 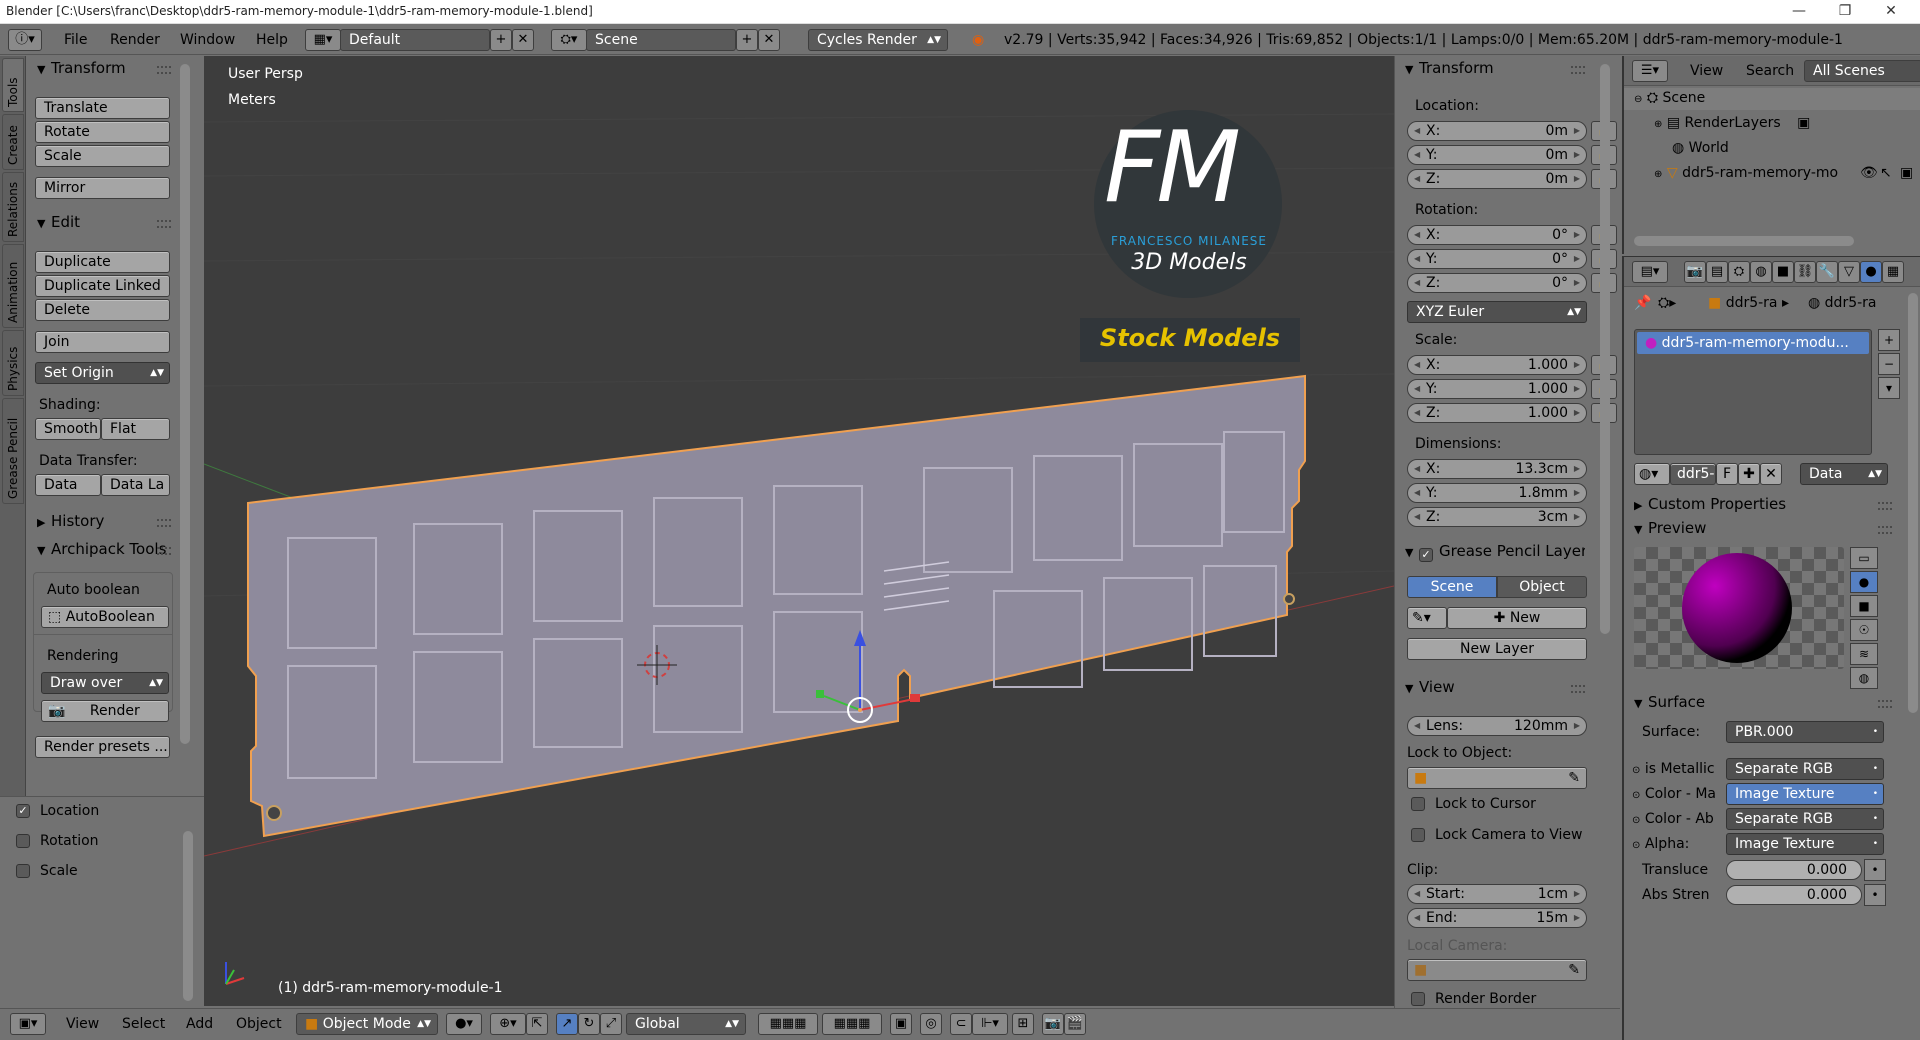 What do you see at coordinates (135, 485) in the screenshot?
I see `data-layers-button: Data La` at bounding box center [135, 485].